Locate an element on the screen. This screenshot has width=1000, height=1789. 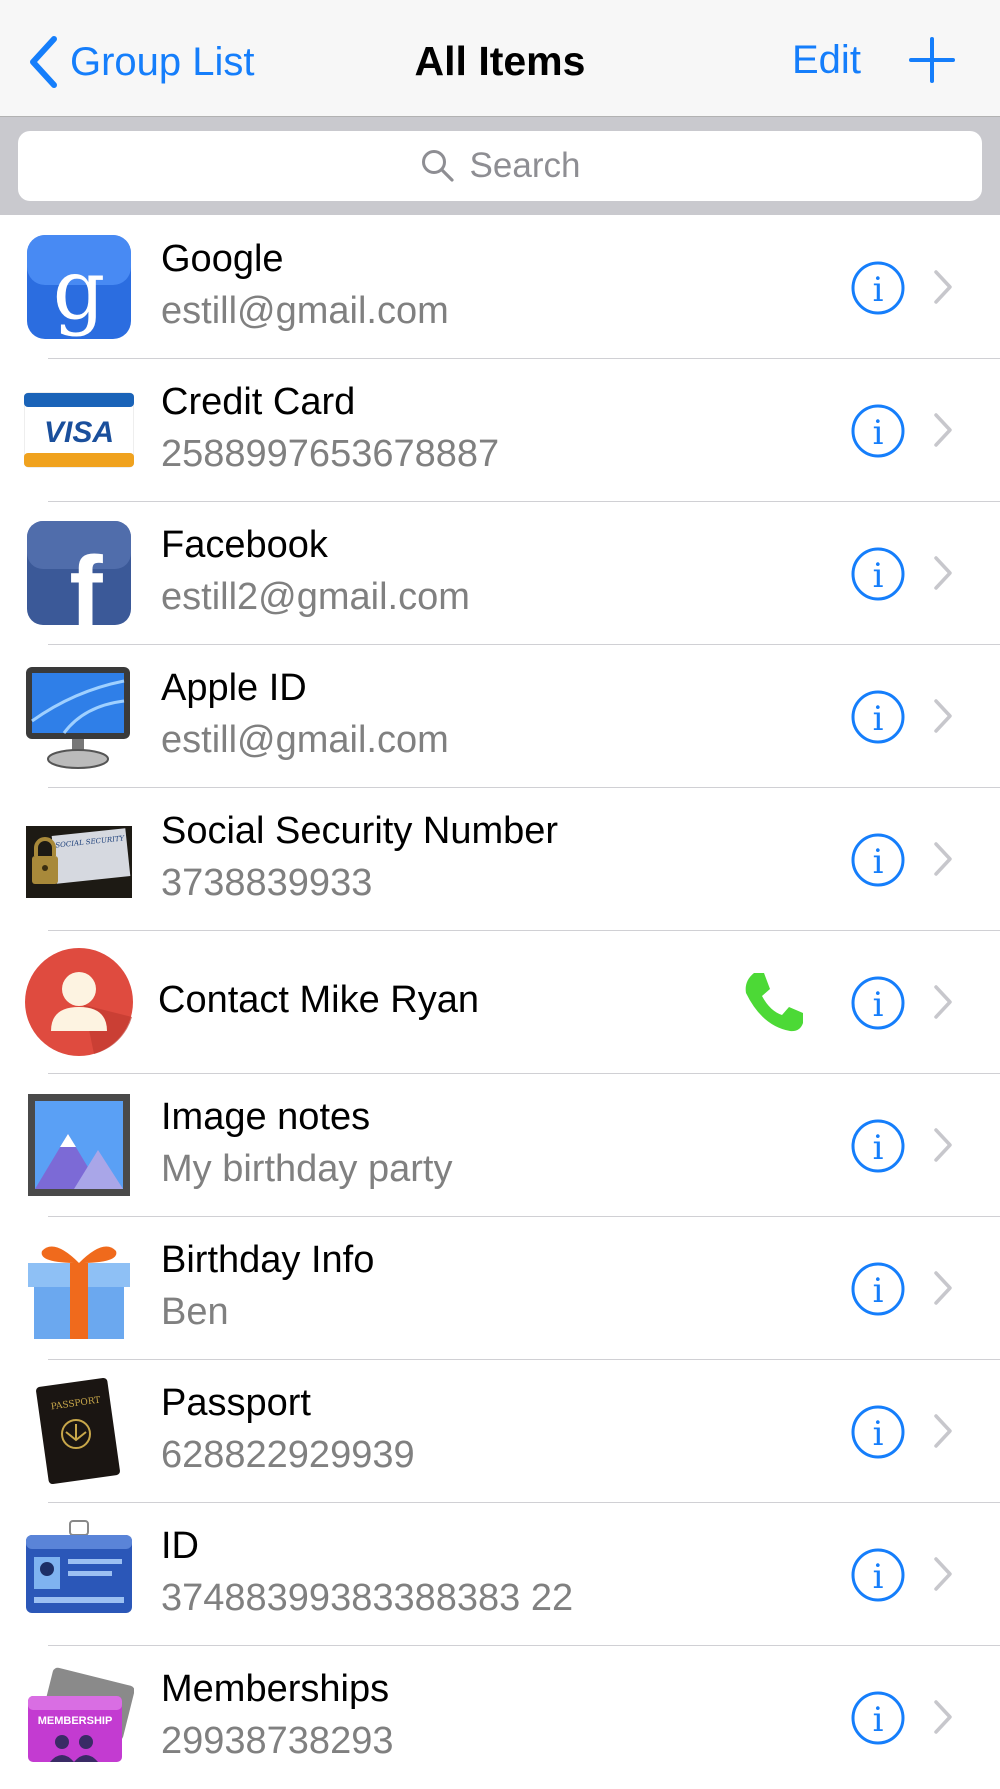
id-badge-icon is located at coordinates (79, 1566).